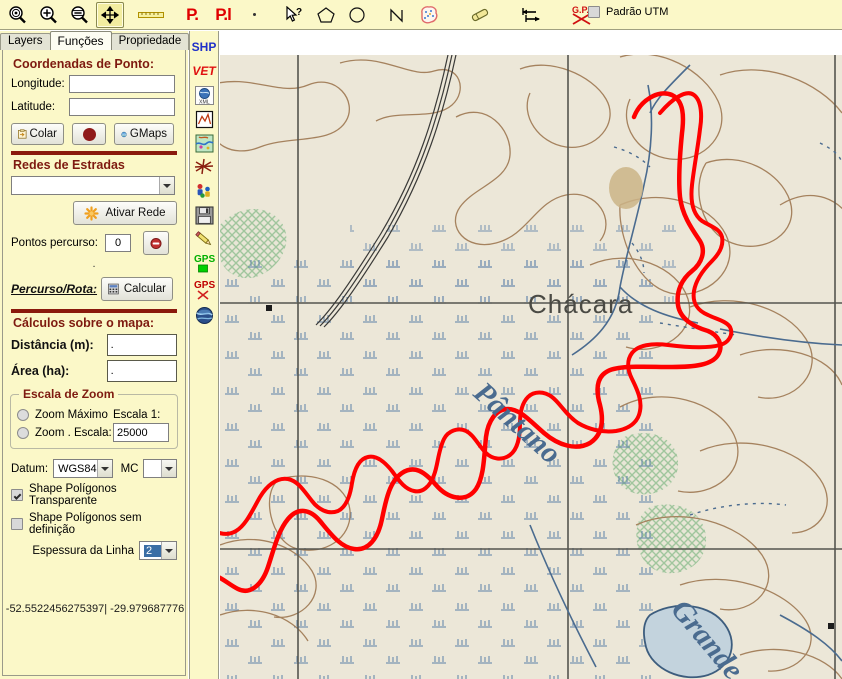 This screenshot has height=679, width=842. Describe the element at coordinates (295, 15) in the screenshot. I see `select-help-icon: ?` at that location.